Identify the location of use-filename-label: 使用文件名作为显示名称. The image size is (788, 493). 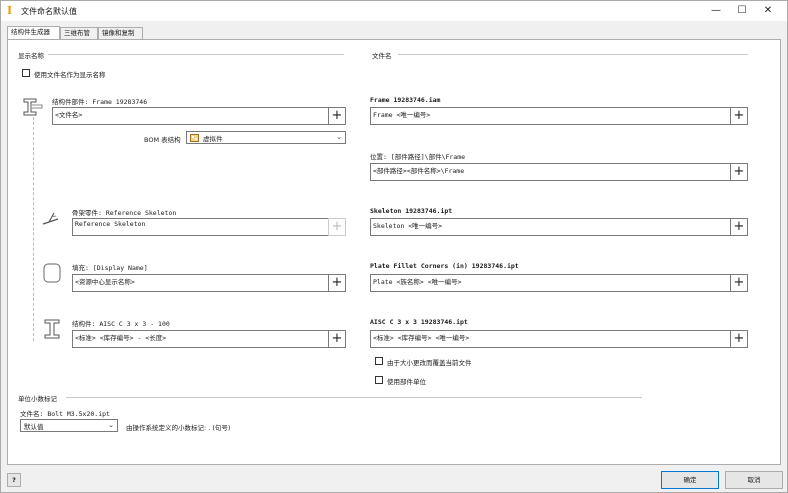
(70, 75).